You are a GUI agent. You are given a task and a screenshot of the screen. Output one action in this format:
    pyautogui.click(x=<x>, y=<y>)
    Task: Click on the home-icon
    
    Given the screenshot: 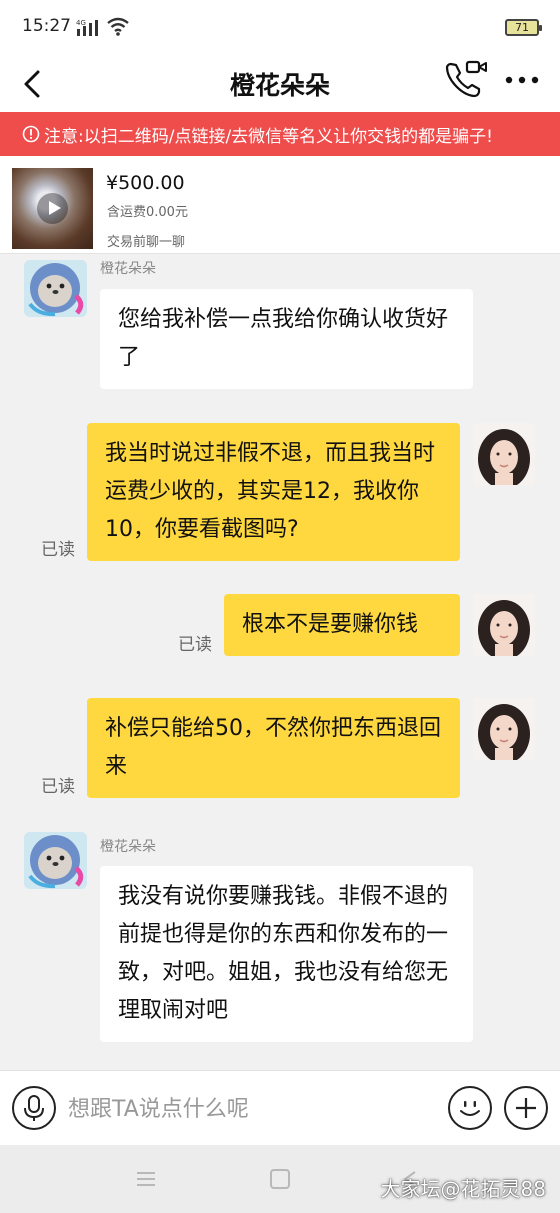 What is the action you would take?
    pyautogui.click(x=280, y=1179)
    